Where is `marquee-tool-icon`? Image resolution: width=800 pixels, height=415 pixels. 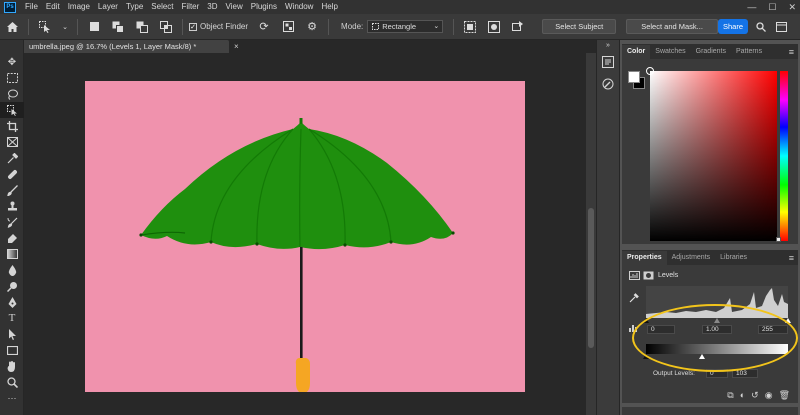 marquee-tool-icon is located at coordinates (12, 78).